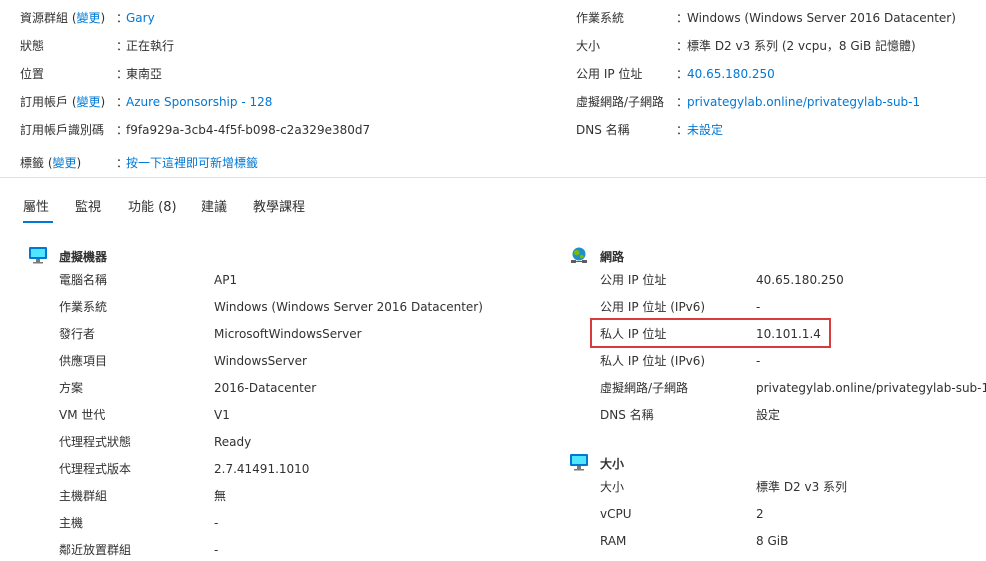 This screenshot has height=561, width=986. What do you see at coordinates (88, 205) in the screenshot?
I see `tab-monitoring: 監視` at bounding box center [88, 205].